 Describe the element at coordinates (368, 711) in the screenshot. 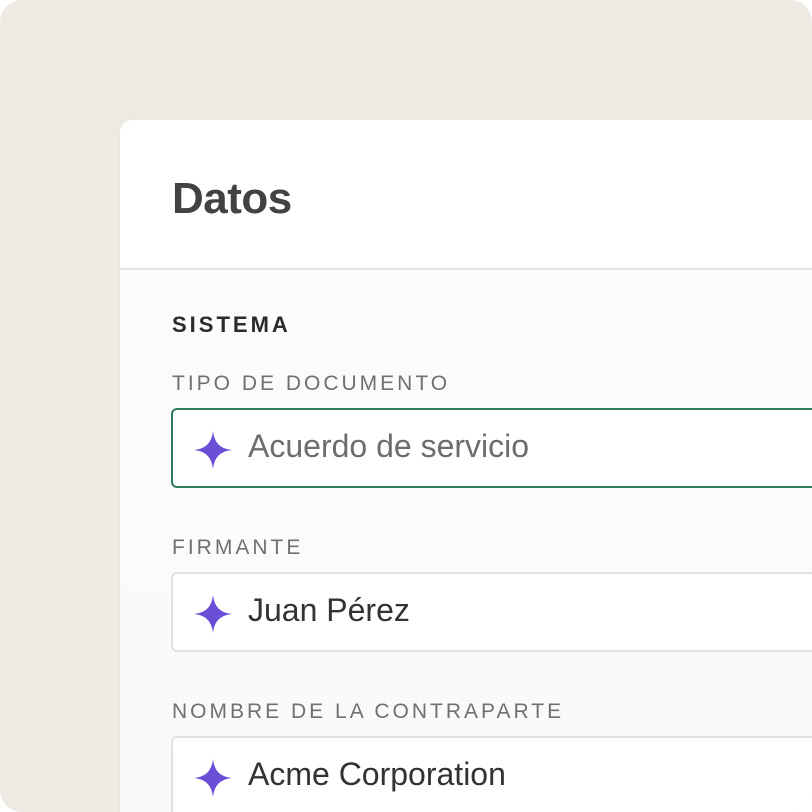

I see `counterparty-name-label: NOMBRE DE LA CONTRAPARTE` at that location.